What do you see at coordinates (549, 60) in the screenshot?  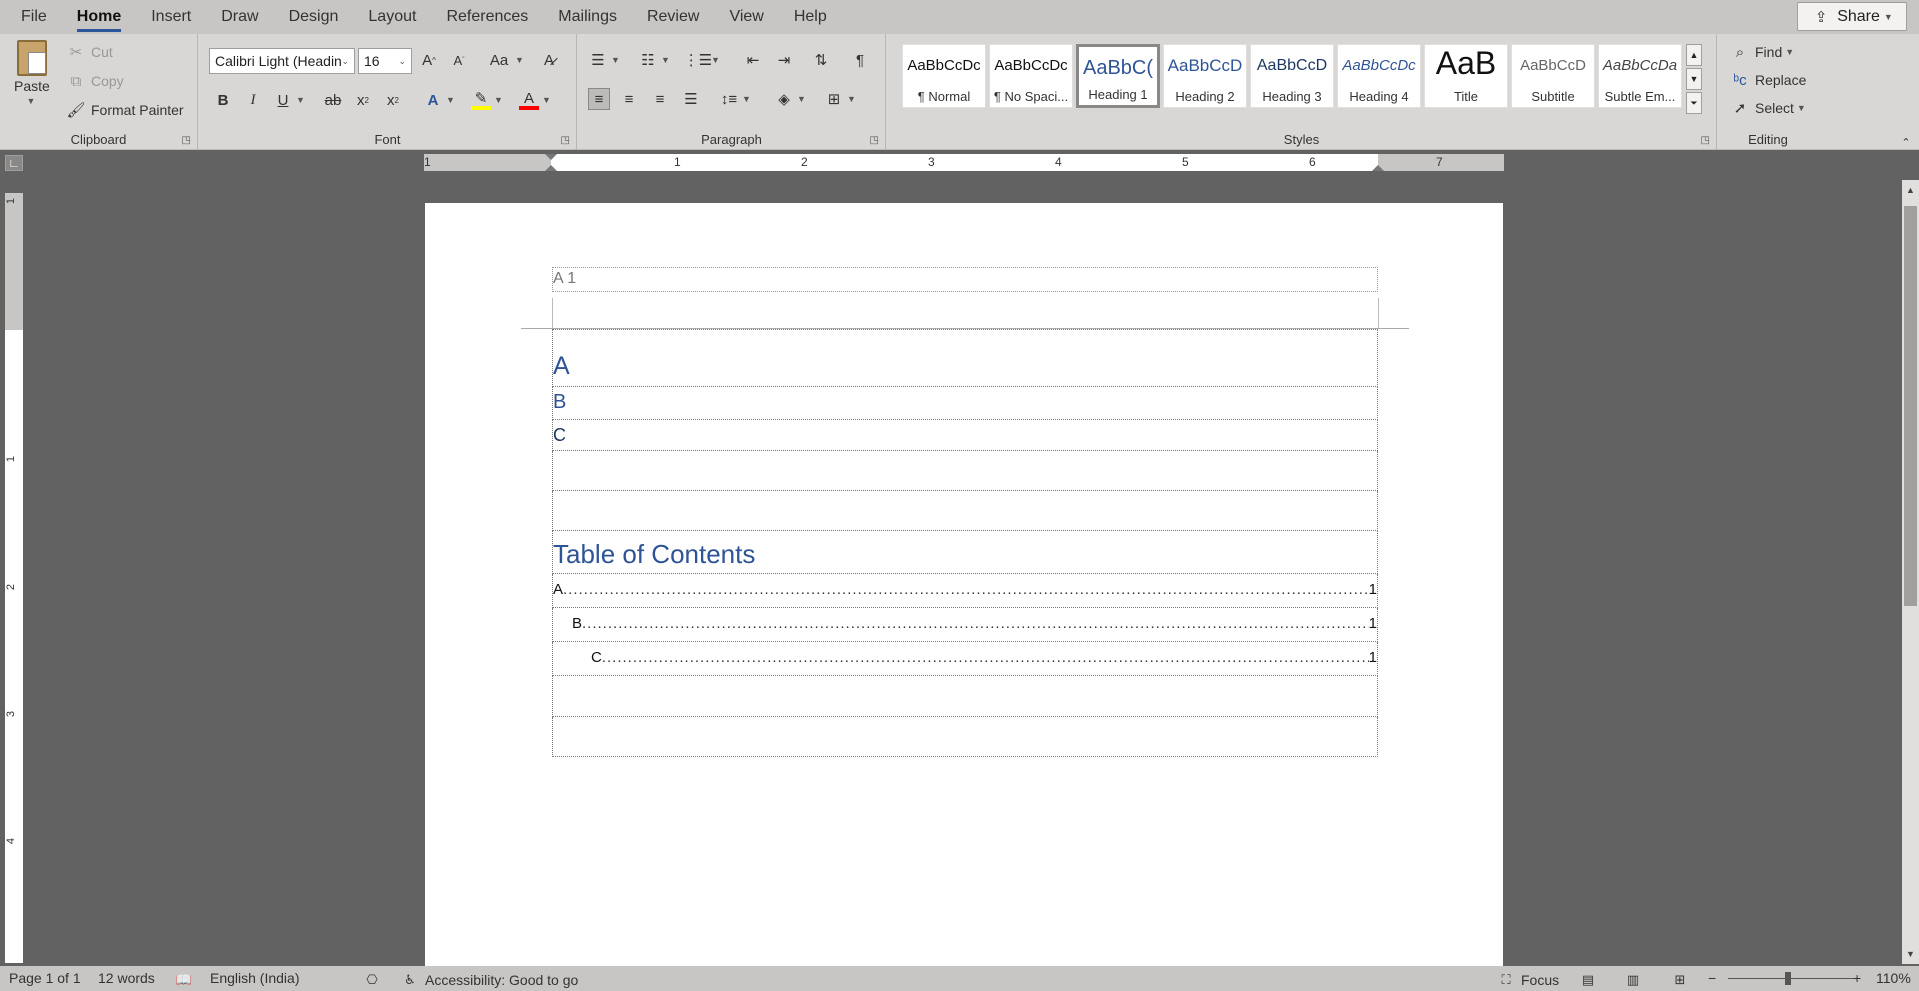 I see `clear-formatting-button: A̷` at bounding box center [549, 60].